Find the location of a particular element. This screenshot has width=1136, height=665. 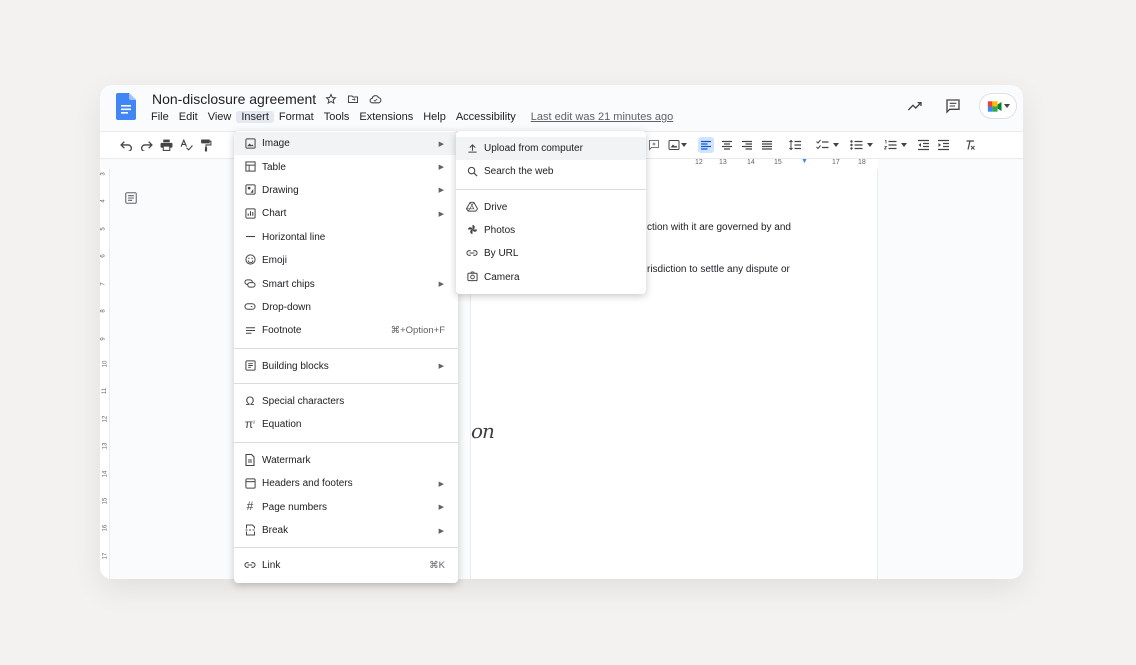

menu-item-label: Image is located at coordinates (276, 144).